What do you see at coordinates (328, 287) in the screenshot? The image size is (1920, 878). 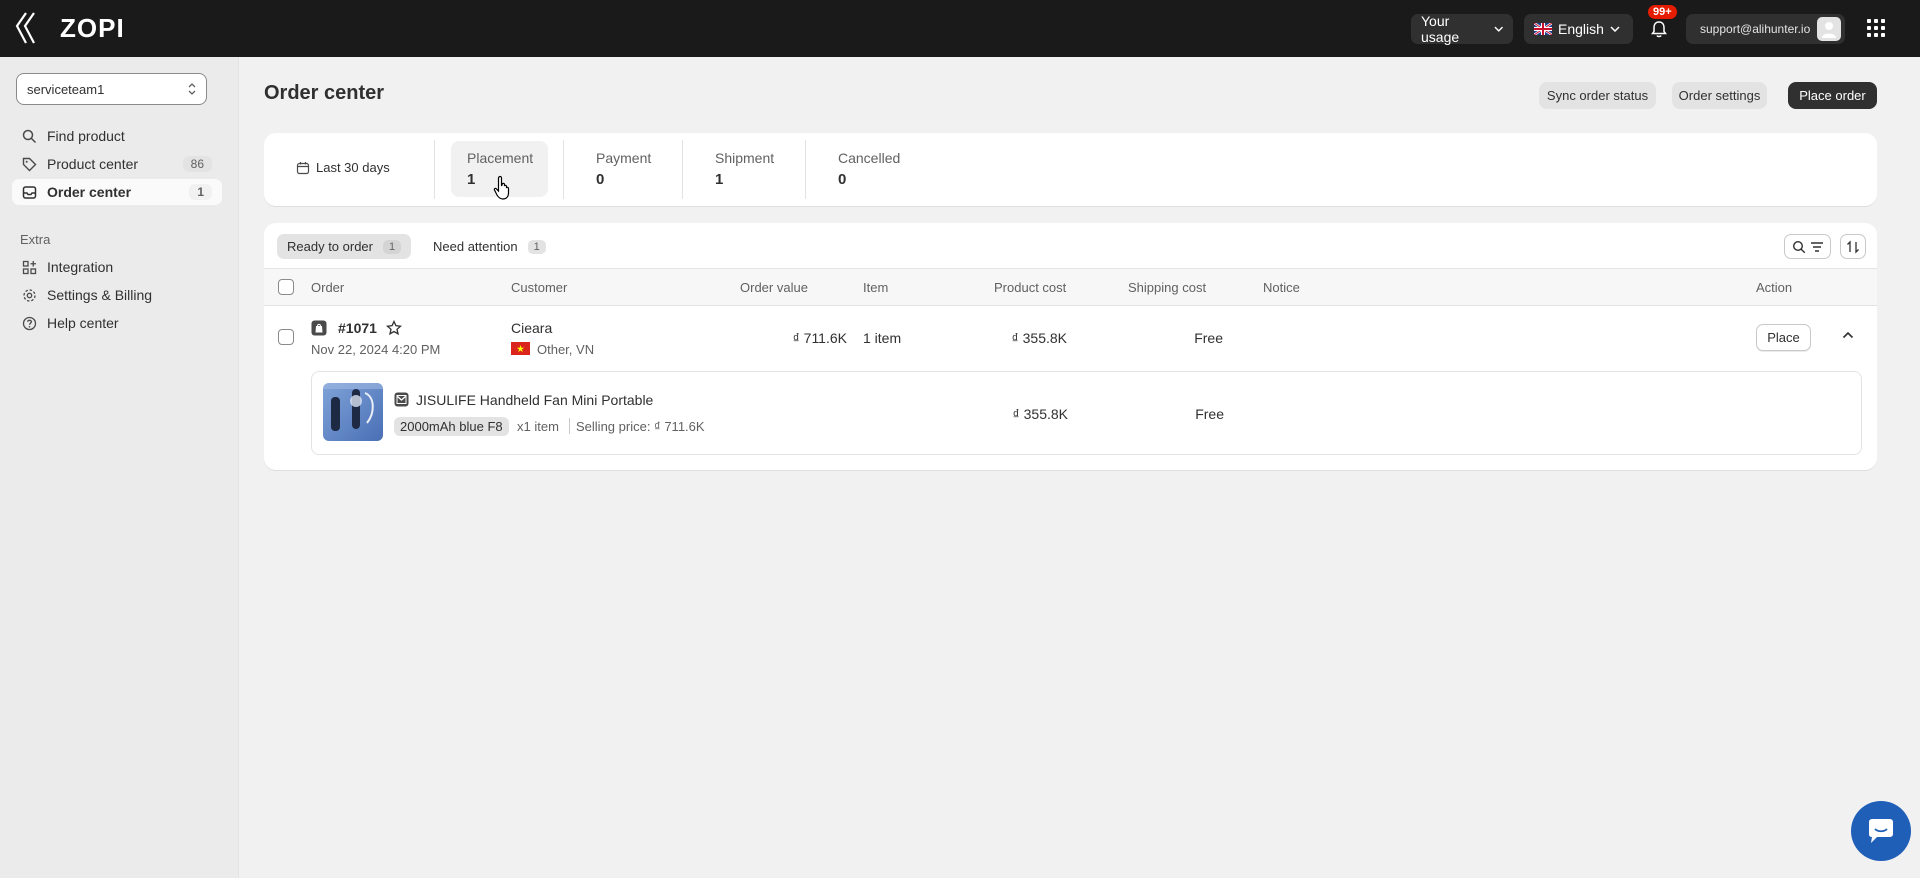 I see `column-header-order: Order` at bounding box center [328, 287].